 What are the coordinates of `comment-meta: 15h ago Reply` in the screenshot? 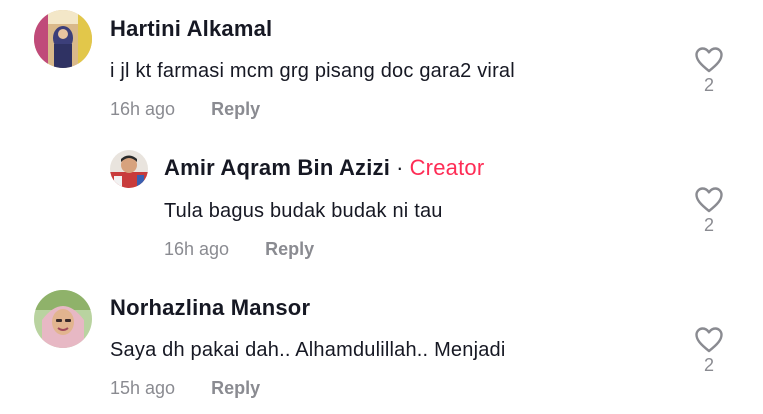 It's located at (185, 388).